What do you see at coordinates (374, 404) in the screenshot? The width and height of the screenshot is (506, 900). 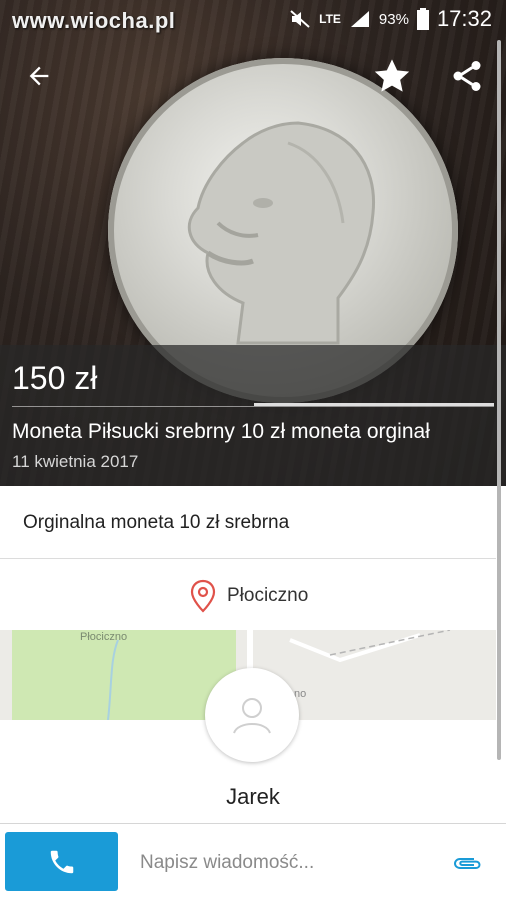 I see `photo-pager-indicator` at bounding box center [374, 404].